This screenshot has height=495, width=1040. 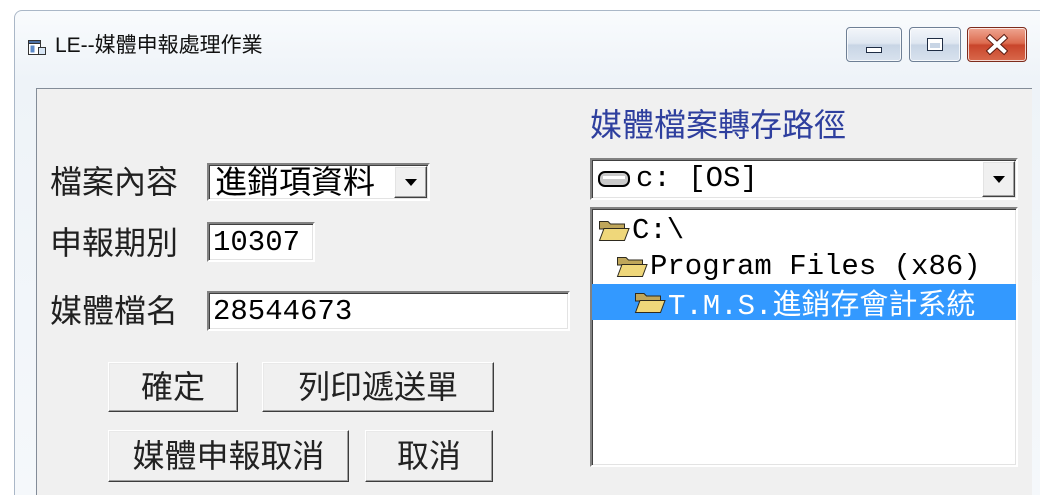 I want to click on directory-item: T.M.S.進銷存會計系統, so click(x=804, y=302).